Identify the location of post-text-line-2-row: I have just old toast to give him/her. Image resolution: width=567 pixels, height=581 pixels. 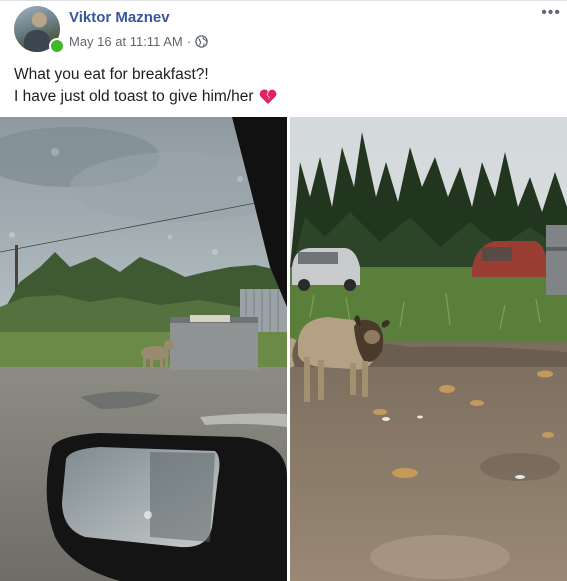
(145, 97).